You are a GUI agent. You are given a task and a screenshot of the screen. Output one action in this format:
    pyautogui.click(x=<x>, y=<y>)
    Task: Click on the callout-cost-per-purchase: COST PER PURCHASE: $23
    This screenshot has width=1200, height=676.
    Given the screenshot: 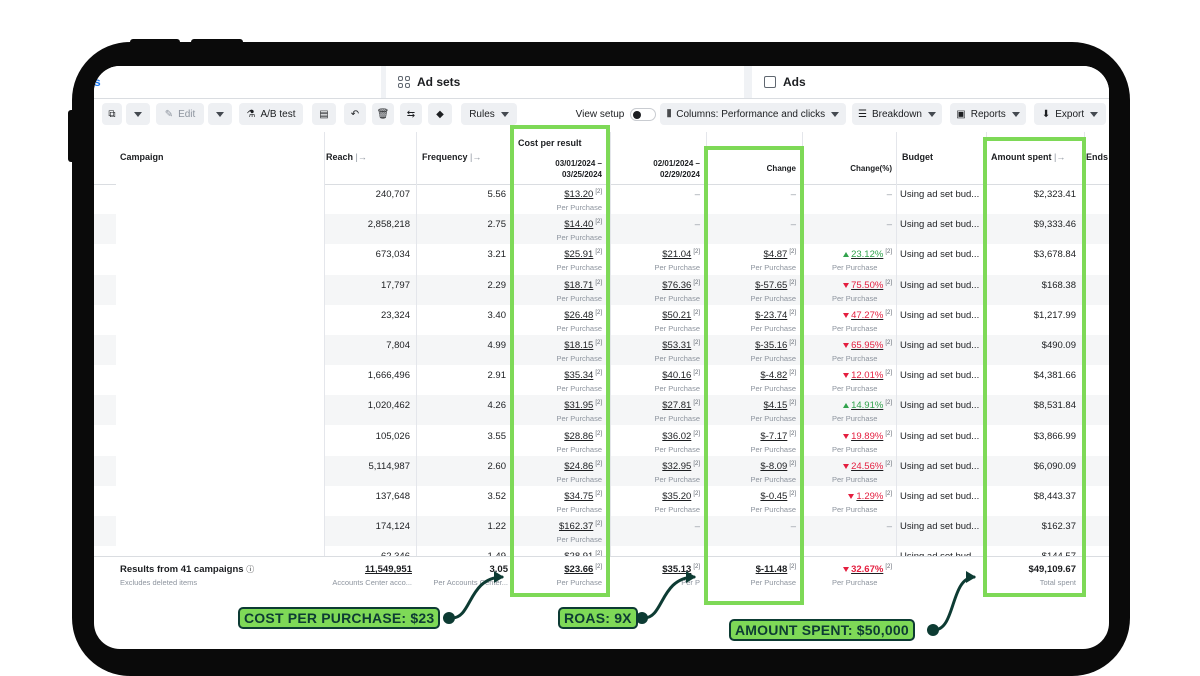 What is the action you would take?
    pyautogui.click(x=339, y=618)
    